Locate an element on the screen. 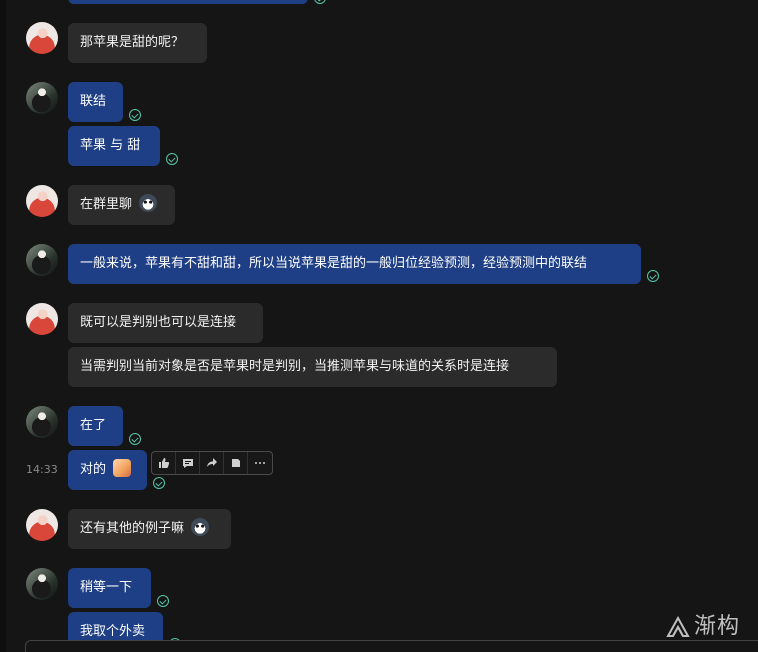 The image size is (758, 652). message-text: 在群里聊 is located at coordinates (106, 204).